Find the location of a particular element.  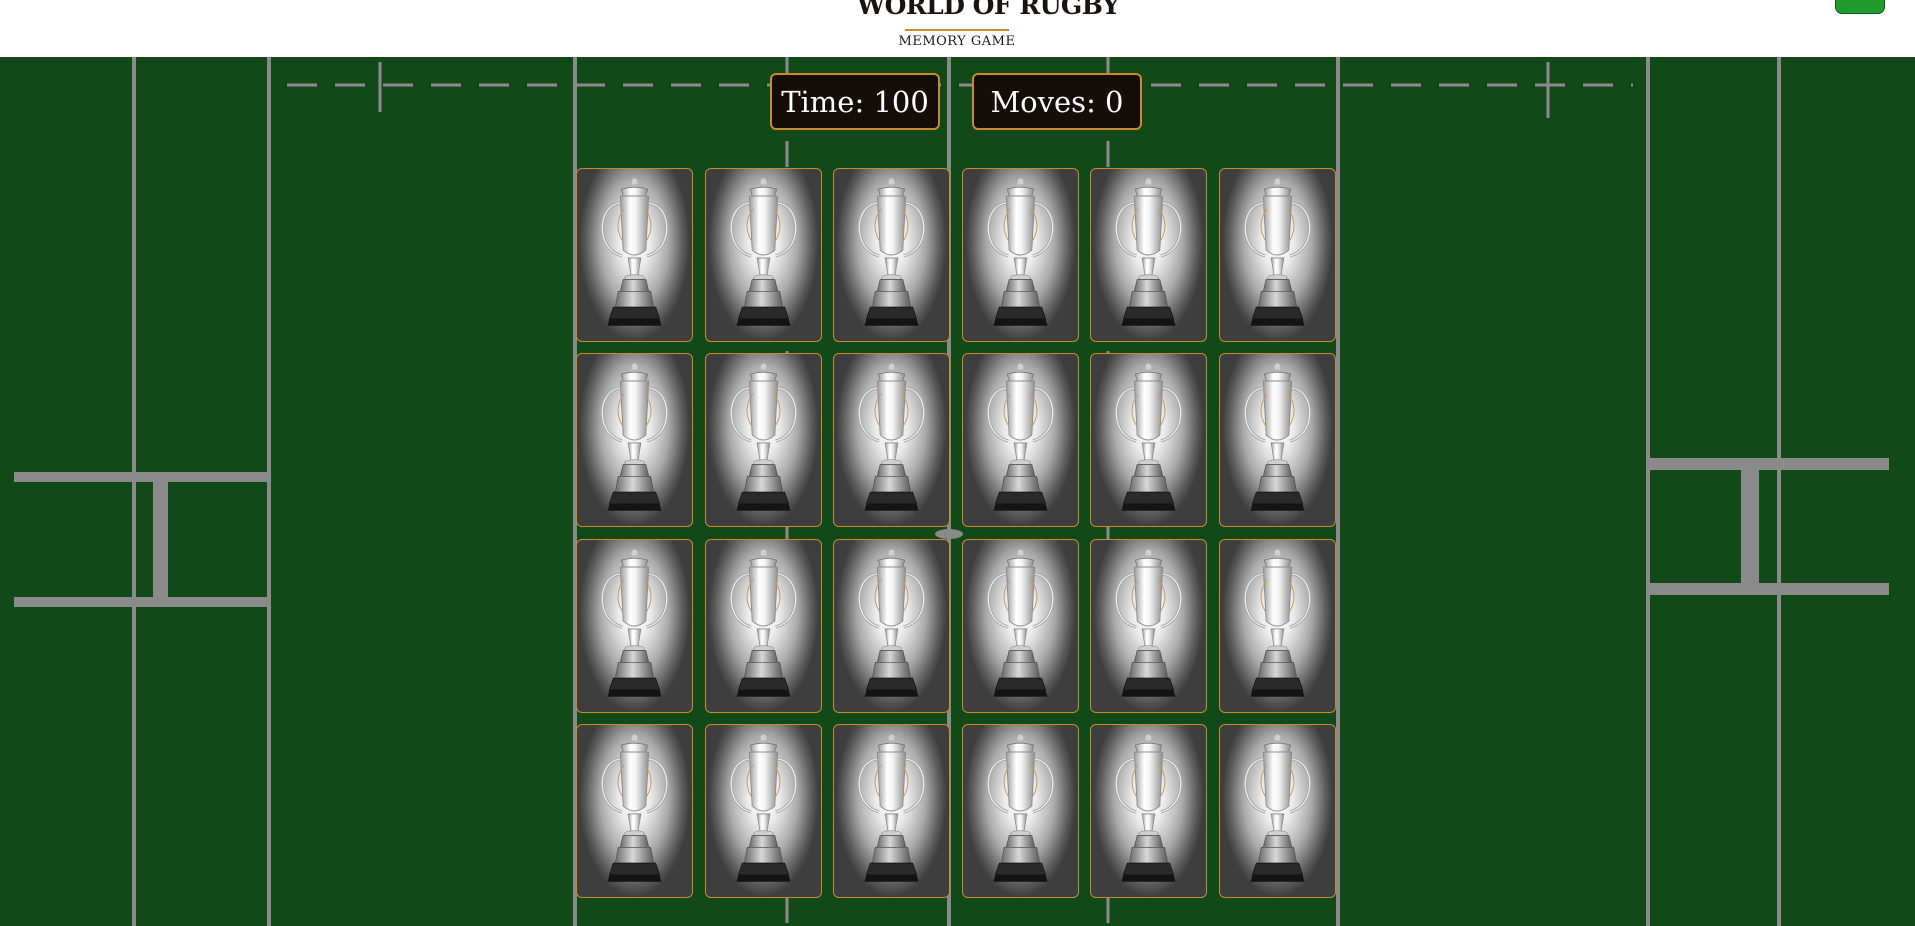

site-header: WORLD OF RUGBY MEMORY GAME is located at coordinates (957, 28).